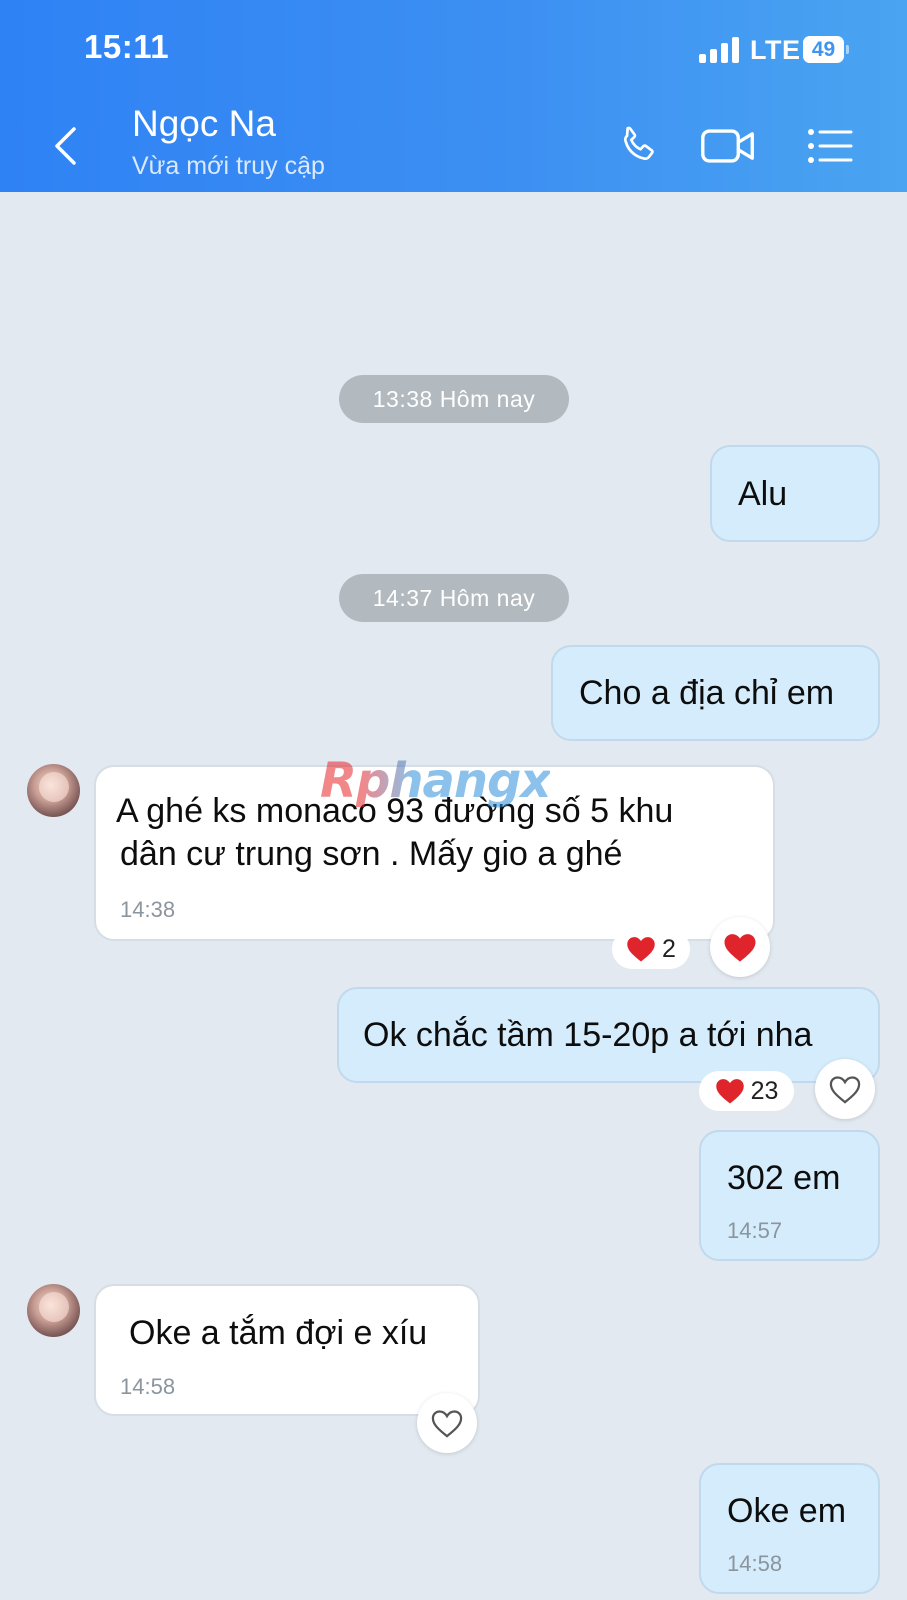  What do you see at coordinates (454, 399) in the screenshot?
I see `time-separator: 13:38 Hôm nay` at bounding box center [454, 399].